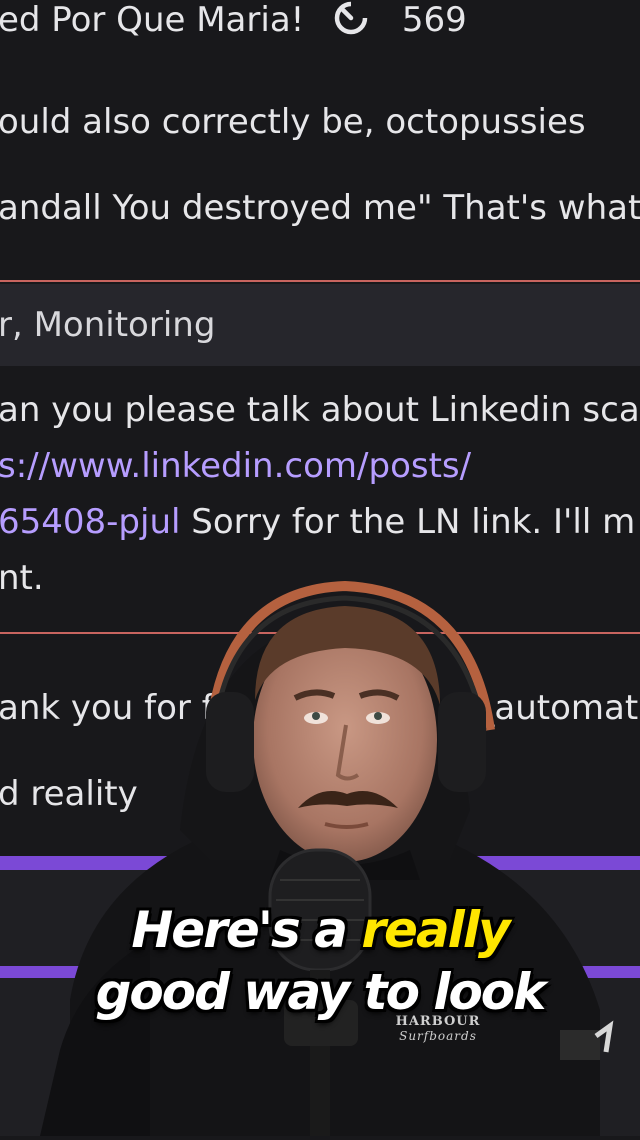 The width and height of the screenshot is (640, 1140). I want to click on chat-message-line: an you please talk about Linkedin sca, so click(320, 410).